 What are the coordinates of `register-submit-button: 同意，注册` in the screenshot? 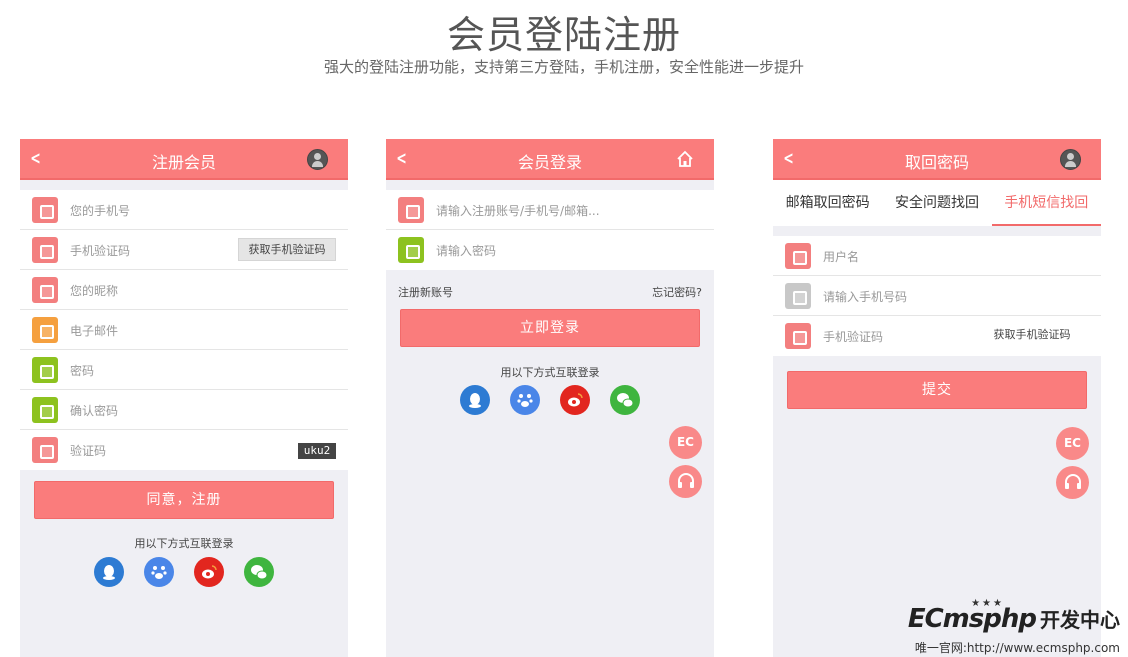 It's located at (184, 500).